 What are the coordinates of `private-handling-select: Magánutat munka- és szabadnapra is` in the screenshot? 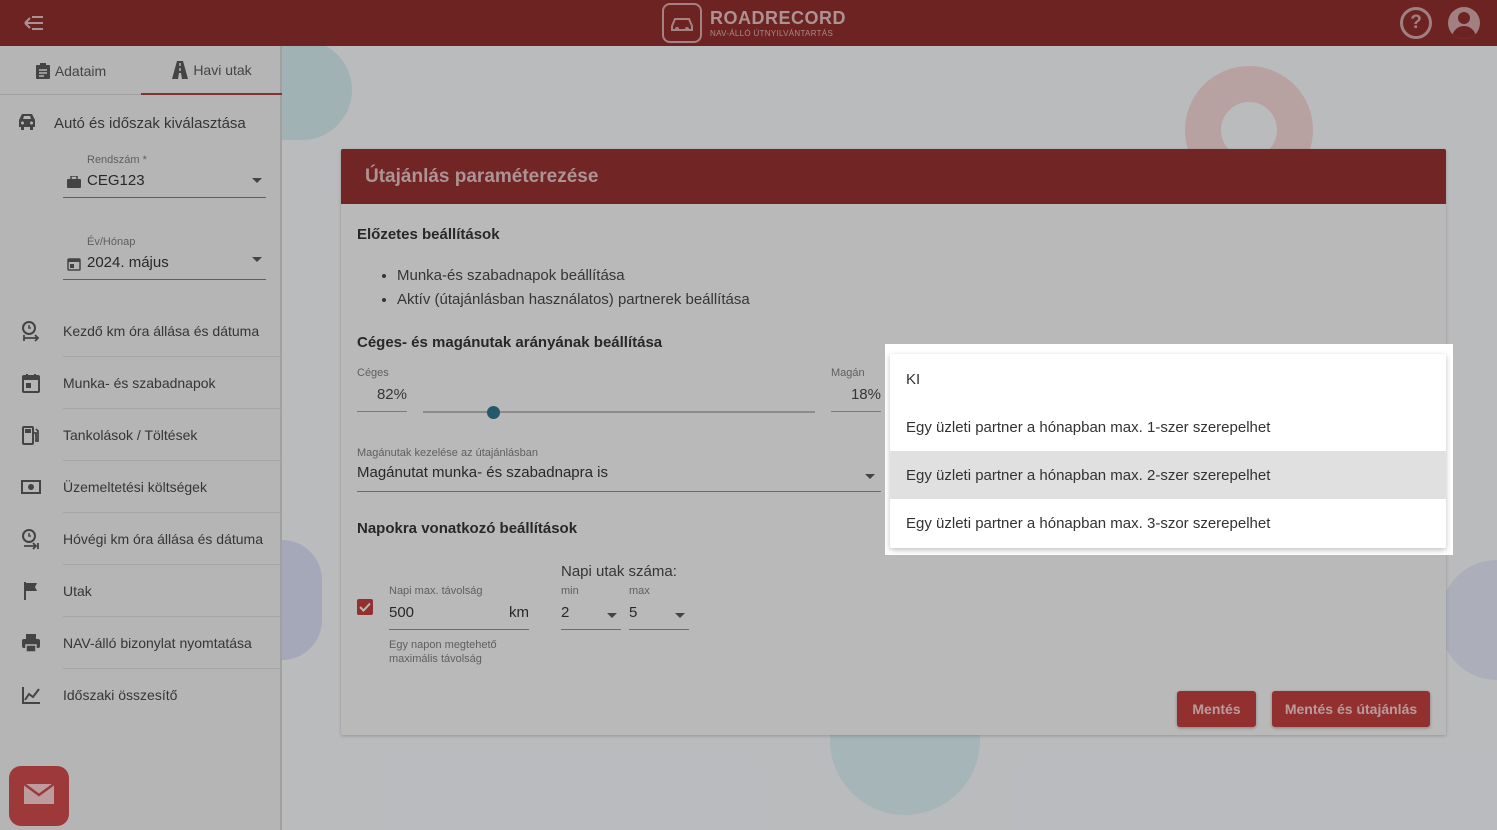 It's located at (619, 478).